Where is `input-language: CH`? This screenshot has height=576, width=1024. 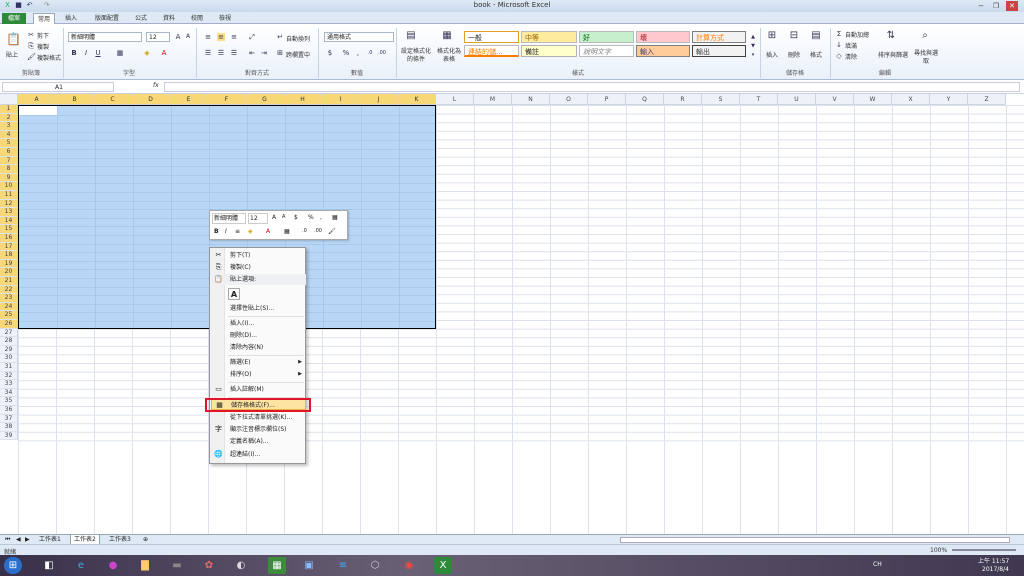
input-language: CH is located at coordinates (877, 564).